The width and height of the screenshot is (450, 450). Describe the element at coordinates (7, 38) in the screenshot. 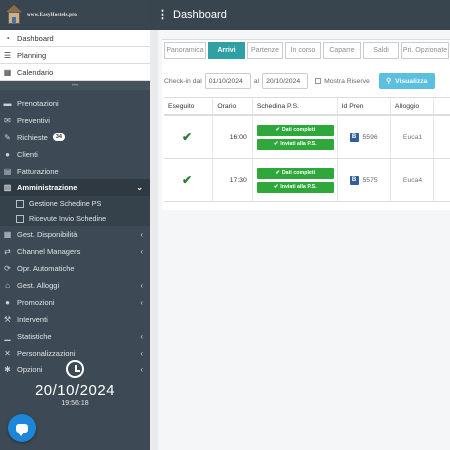

I see `dashboard-icon: ◔` at that location.